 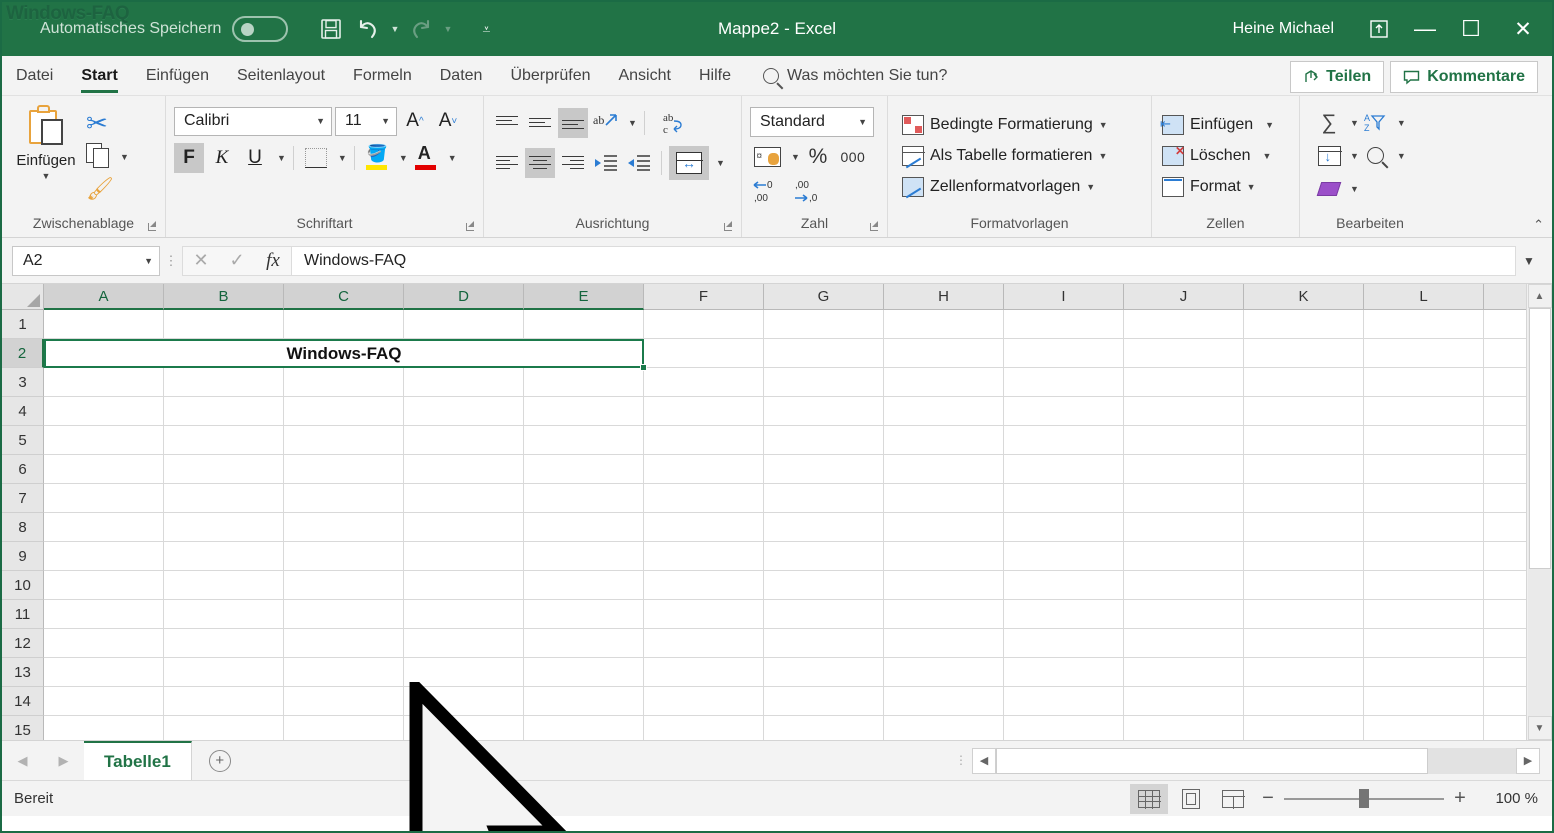 I want to click on cell-F10, so click(x=704, y=585).